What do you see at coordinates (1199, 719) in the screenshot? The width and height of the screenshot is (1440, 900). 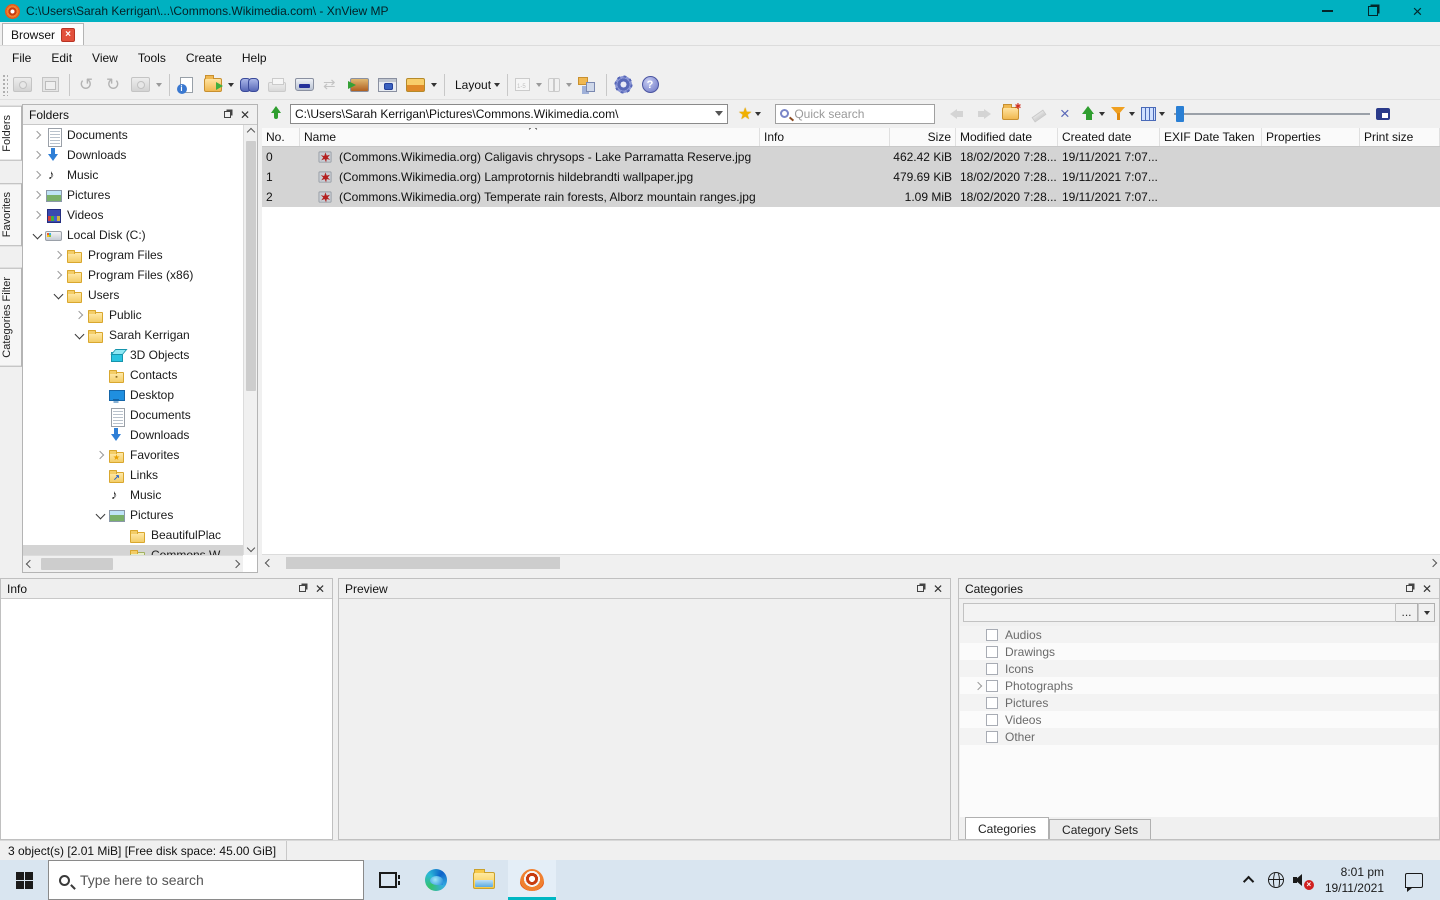 I see `category-row: Videos` at bounding box center [1199, 719].